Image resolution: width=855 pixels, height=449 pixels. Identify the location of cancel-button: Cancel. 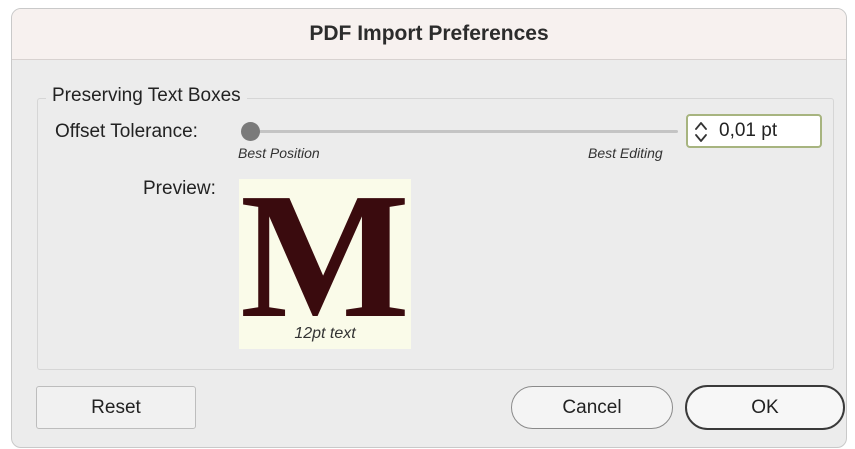
(592, 407).